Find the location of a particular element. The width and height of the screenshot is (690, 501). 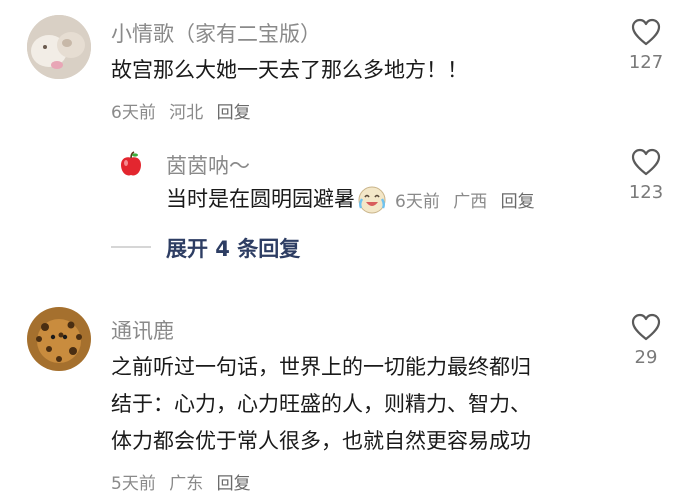

apple-avatar-icon is located at coordinates (131, 165).